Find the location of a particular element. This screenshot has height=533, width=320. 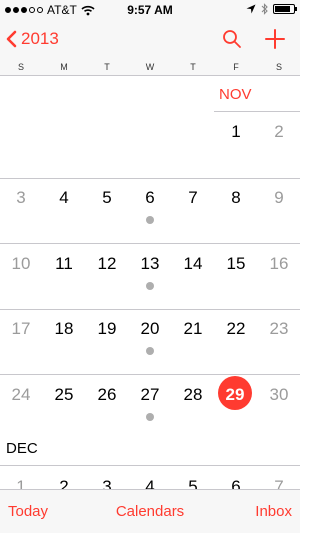

day-cell: 27 is located at coordinates (150, 395).